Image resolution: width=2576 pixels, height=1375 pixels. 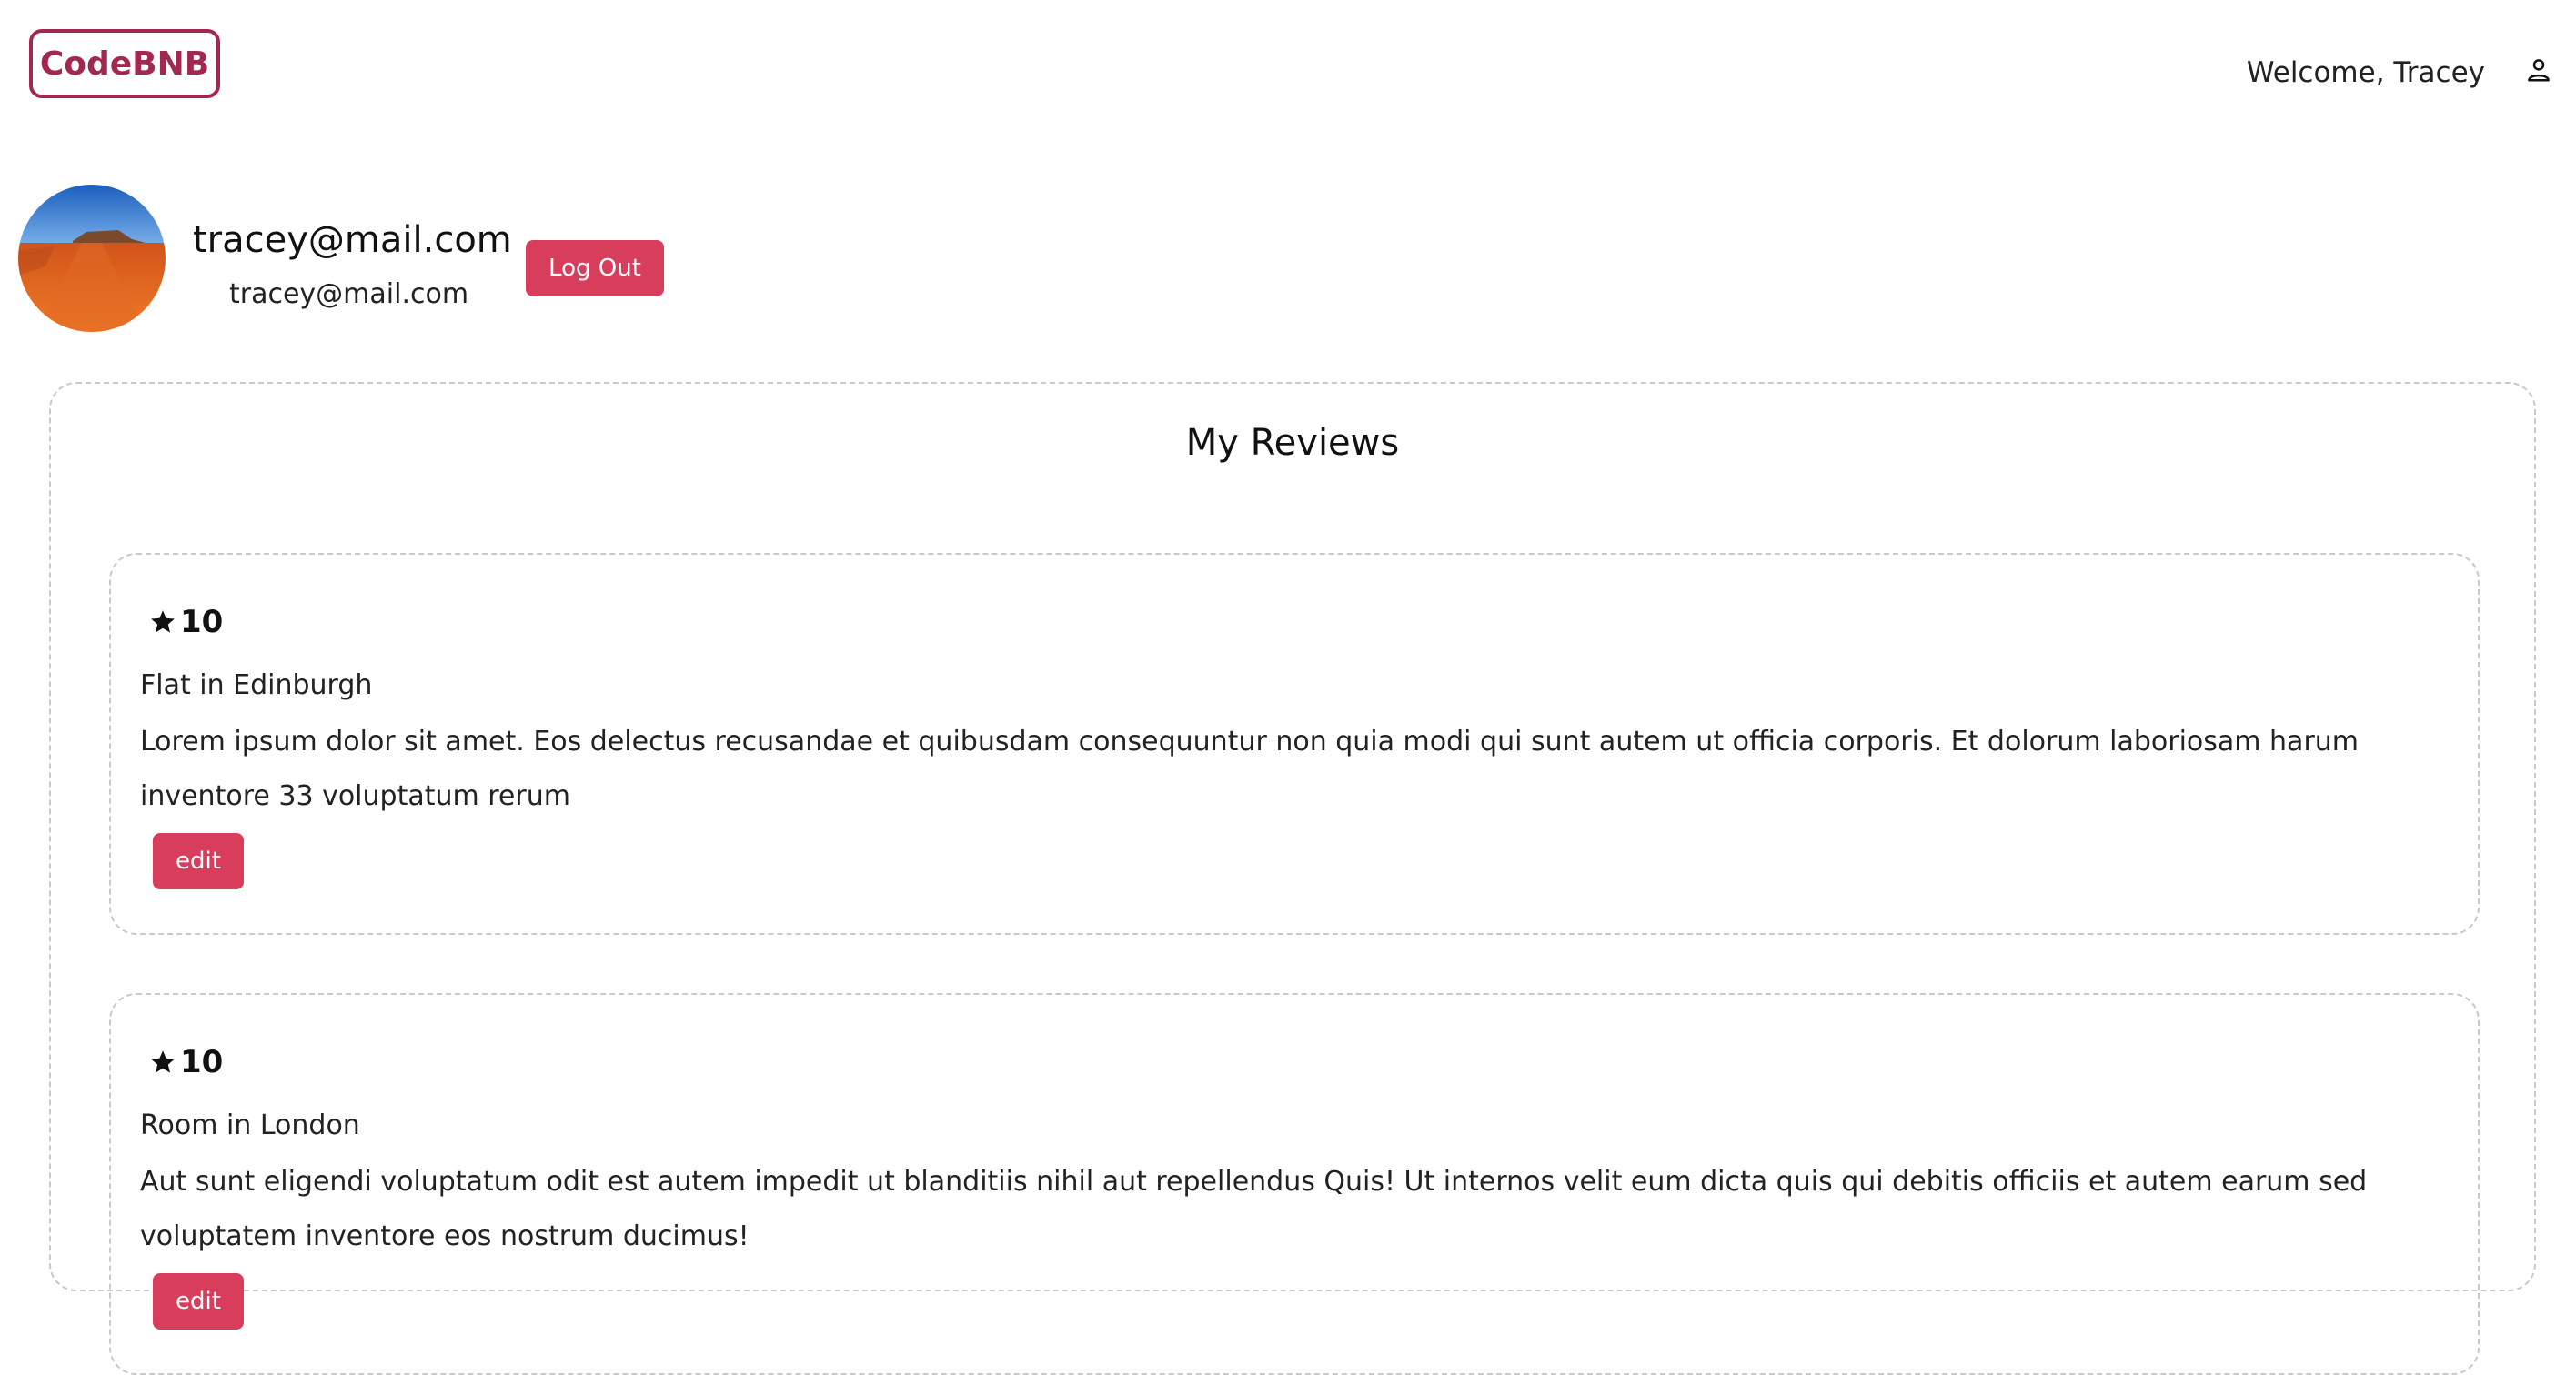 I want to click on avatar-image, so click(x=92, y=259).